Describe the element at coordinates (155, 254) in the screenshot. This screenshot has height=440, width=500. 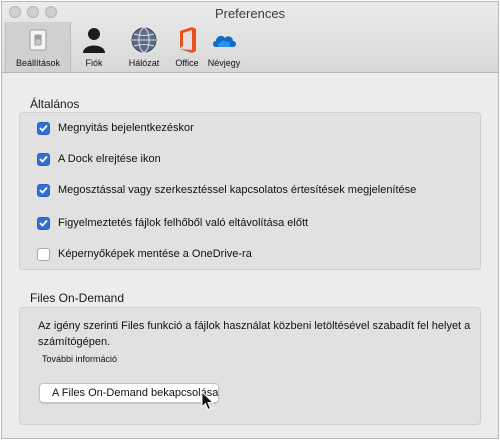
I see `option-label: Képernyőképek mentése a OneDrive-ra` at that location.